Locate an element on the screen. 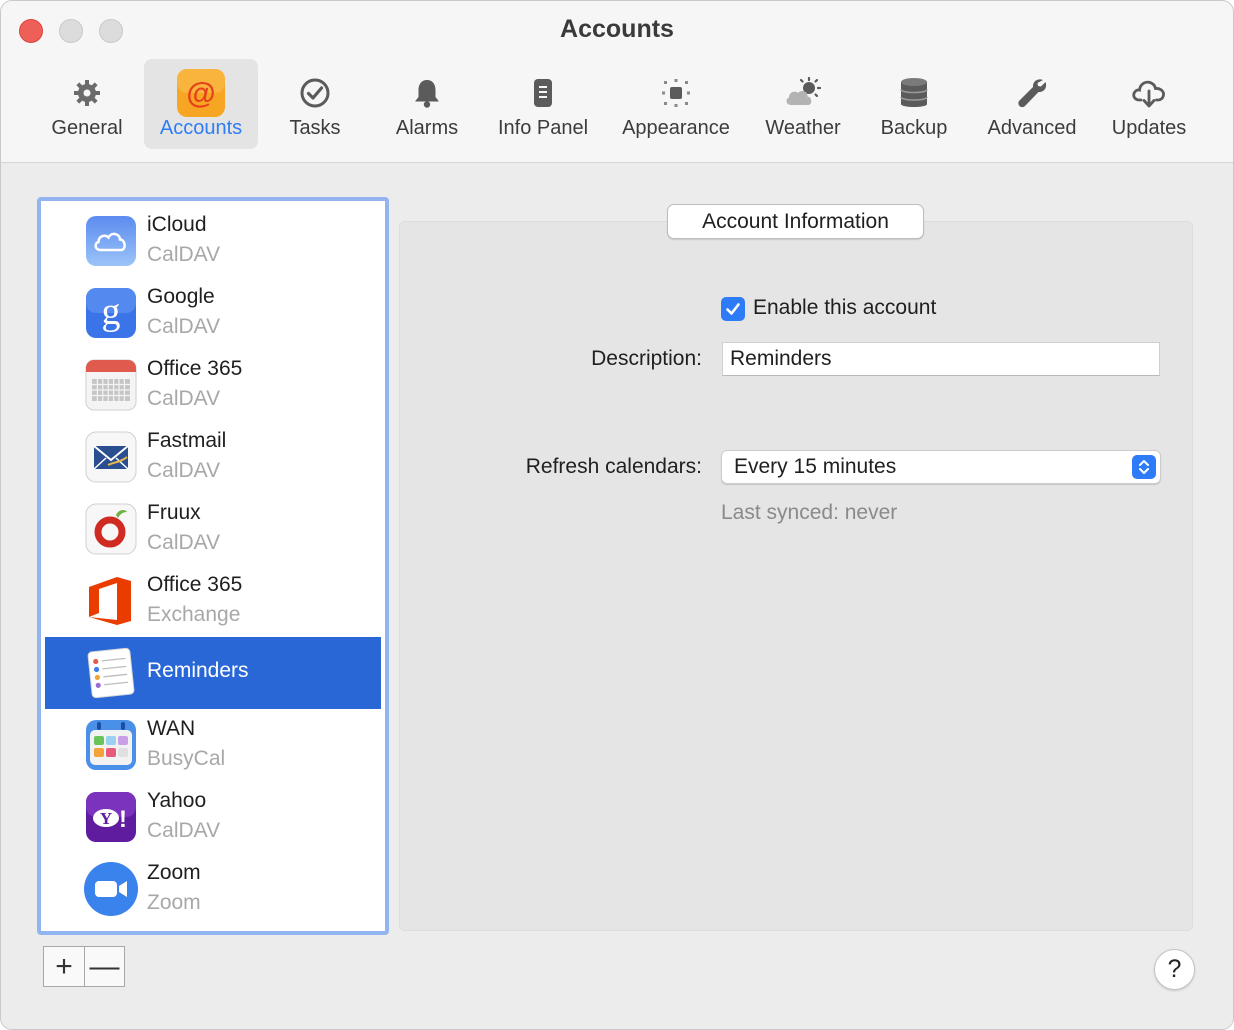 The height and width of the screenshot is (1030, 1234). at-sign-icon: @ is located at coordinates (201, 93).